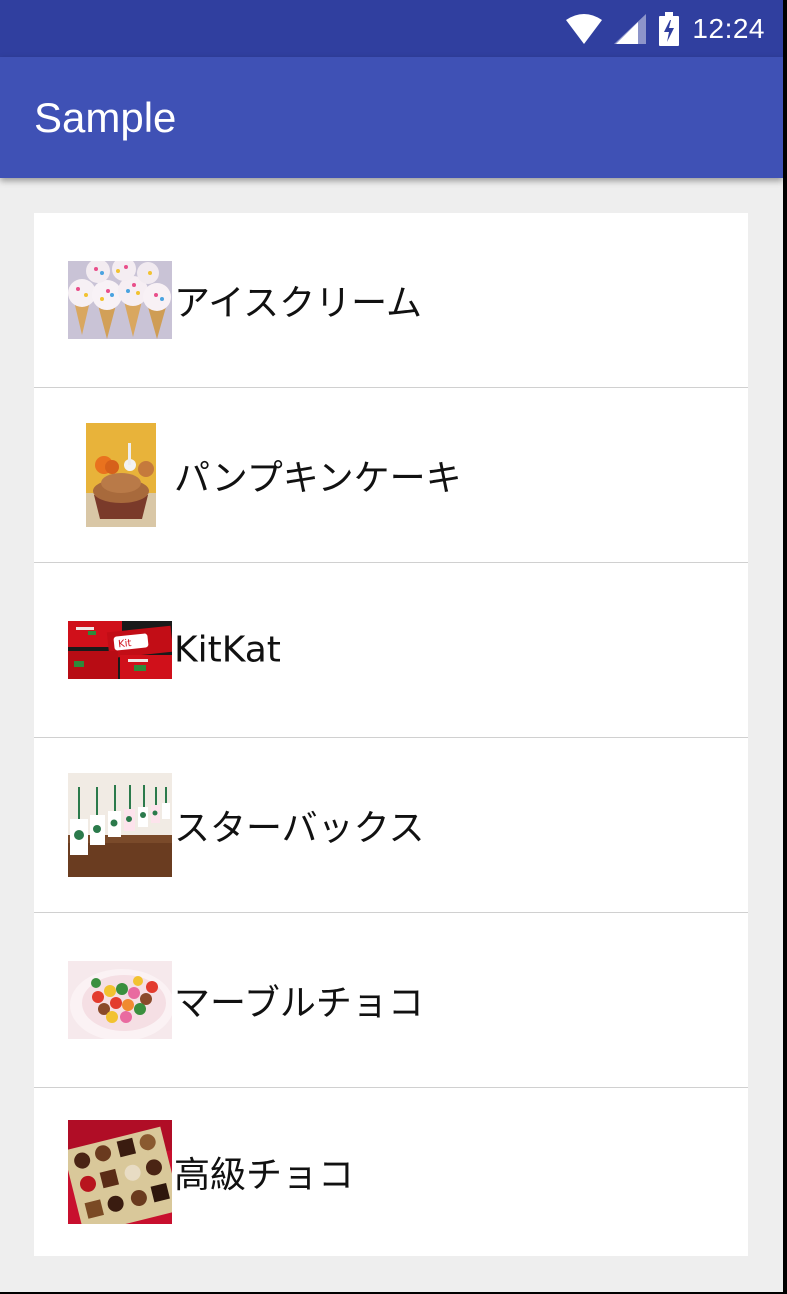  Describe the element at coordinates (584, 29) in the screenshot. I see `wifi-icon` at that location.